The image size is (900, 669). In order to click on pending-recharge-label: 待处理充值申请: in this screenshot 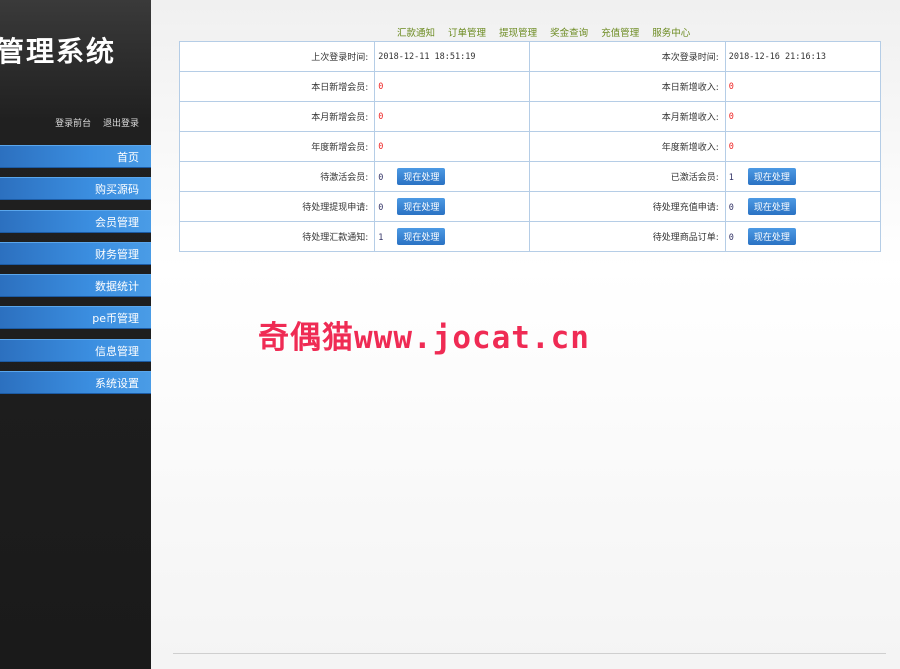, I will do `click(627, 206)`.